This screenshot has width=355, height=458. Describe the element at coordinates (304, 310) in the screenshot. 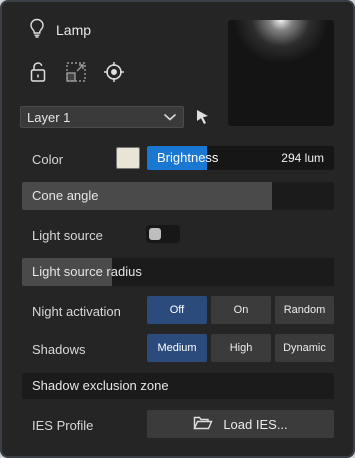

I see `night-activation-random-button: Random` at that location.